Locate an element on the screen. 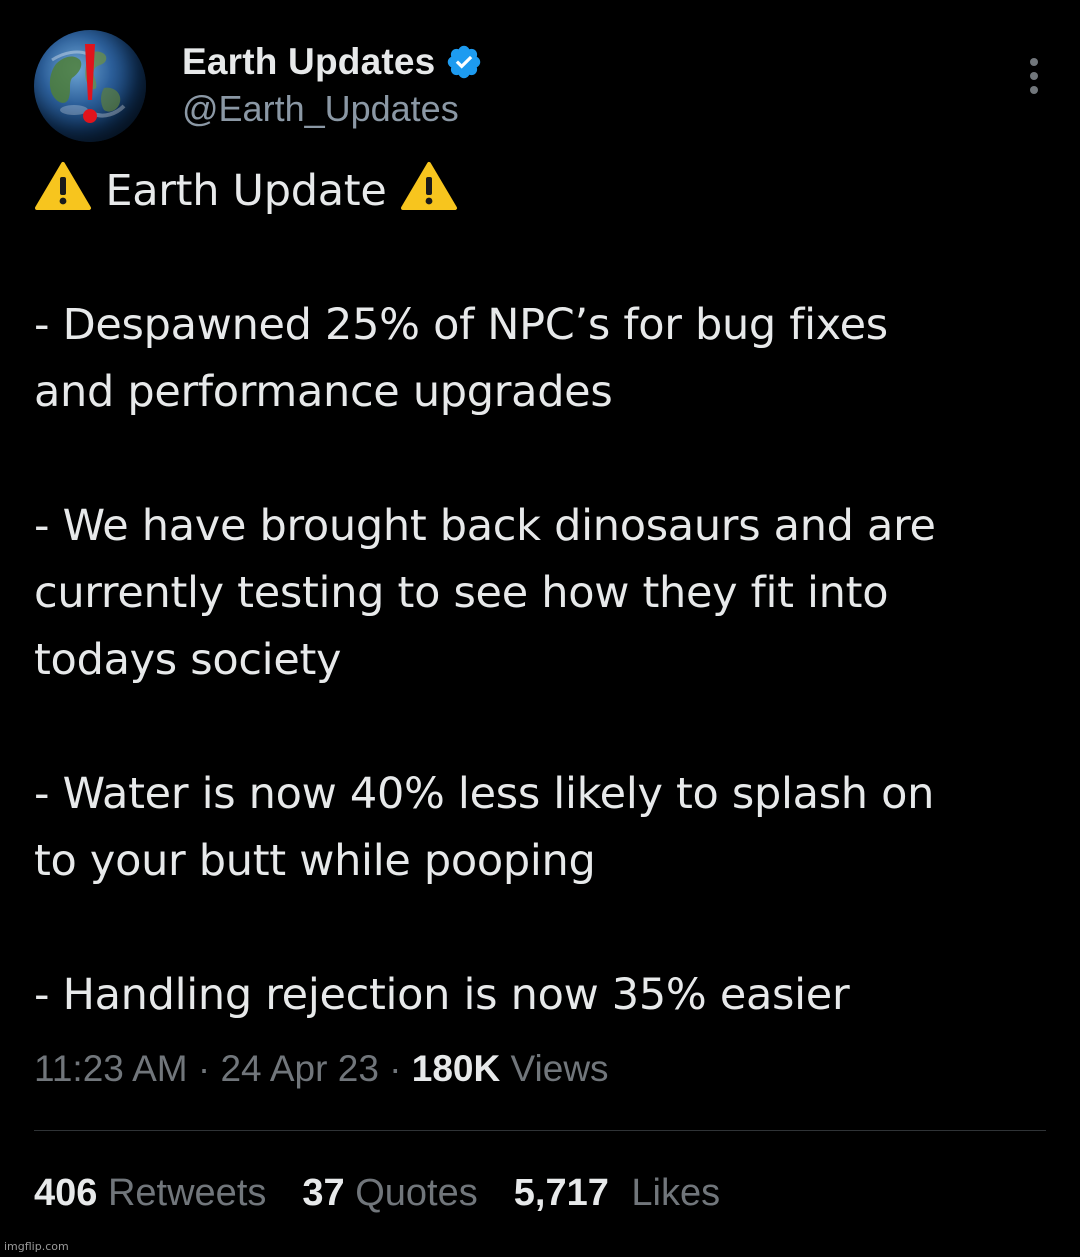 The height and width of the screenshot is (1257, 1080). views-label: Views is located at coordinates (559, 1068).